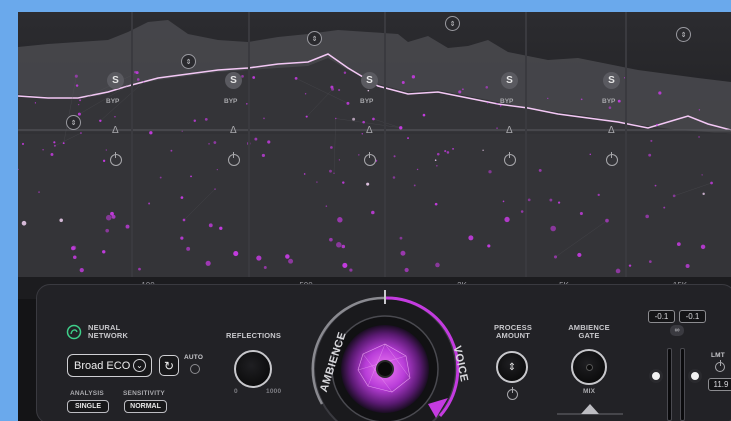  What do you see at coordinates (513, 332) in the screenshot?
I see `process-amount-label: PROCESS AMOUNT` at bounding box center [513, 332].